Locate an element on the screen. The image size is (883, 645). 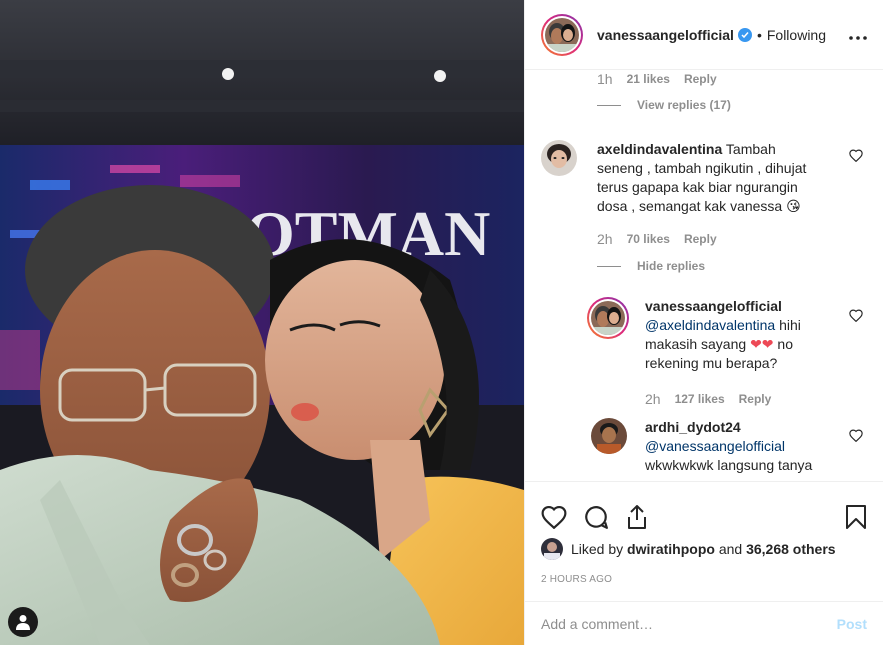
like-comment-heart-icon is located at coordinates (856, 155).